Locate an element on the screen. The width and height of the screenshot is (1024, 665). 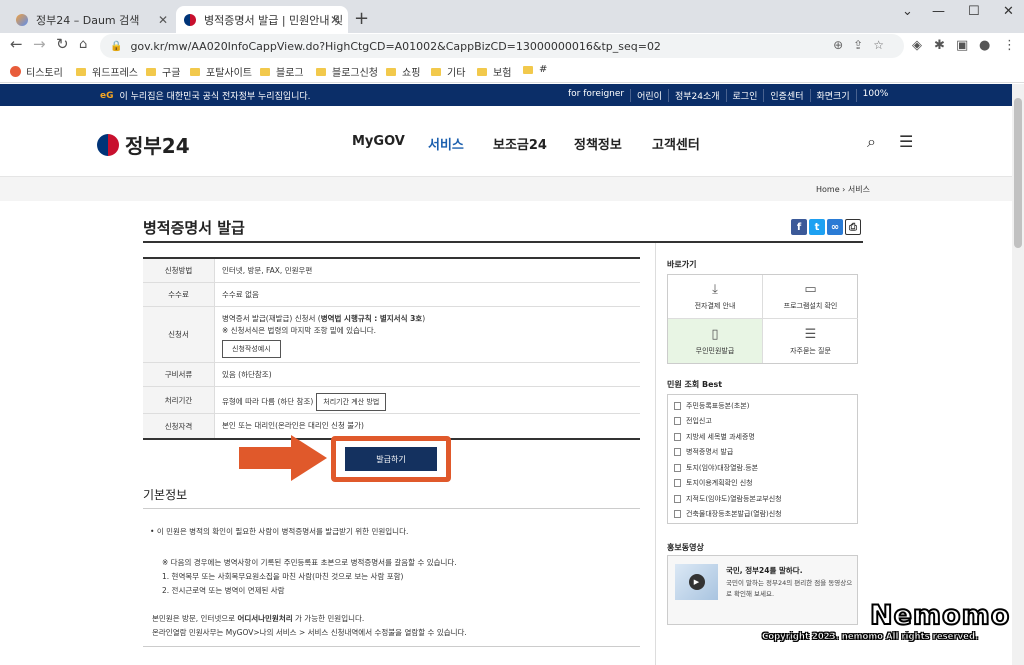
tab-military-certificate: 병적증명서 발급 | 민원안내 및 ✕ is located at coordinates (262, 19).